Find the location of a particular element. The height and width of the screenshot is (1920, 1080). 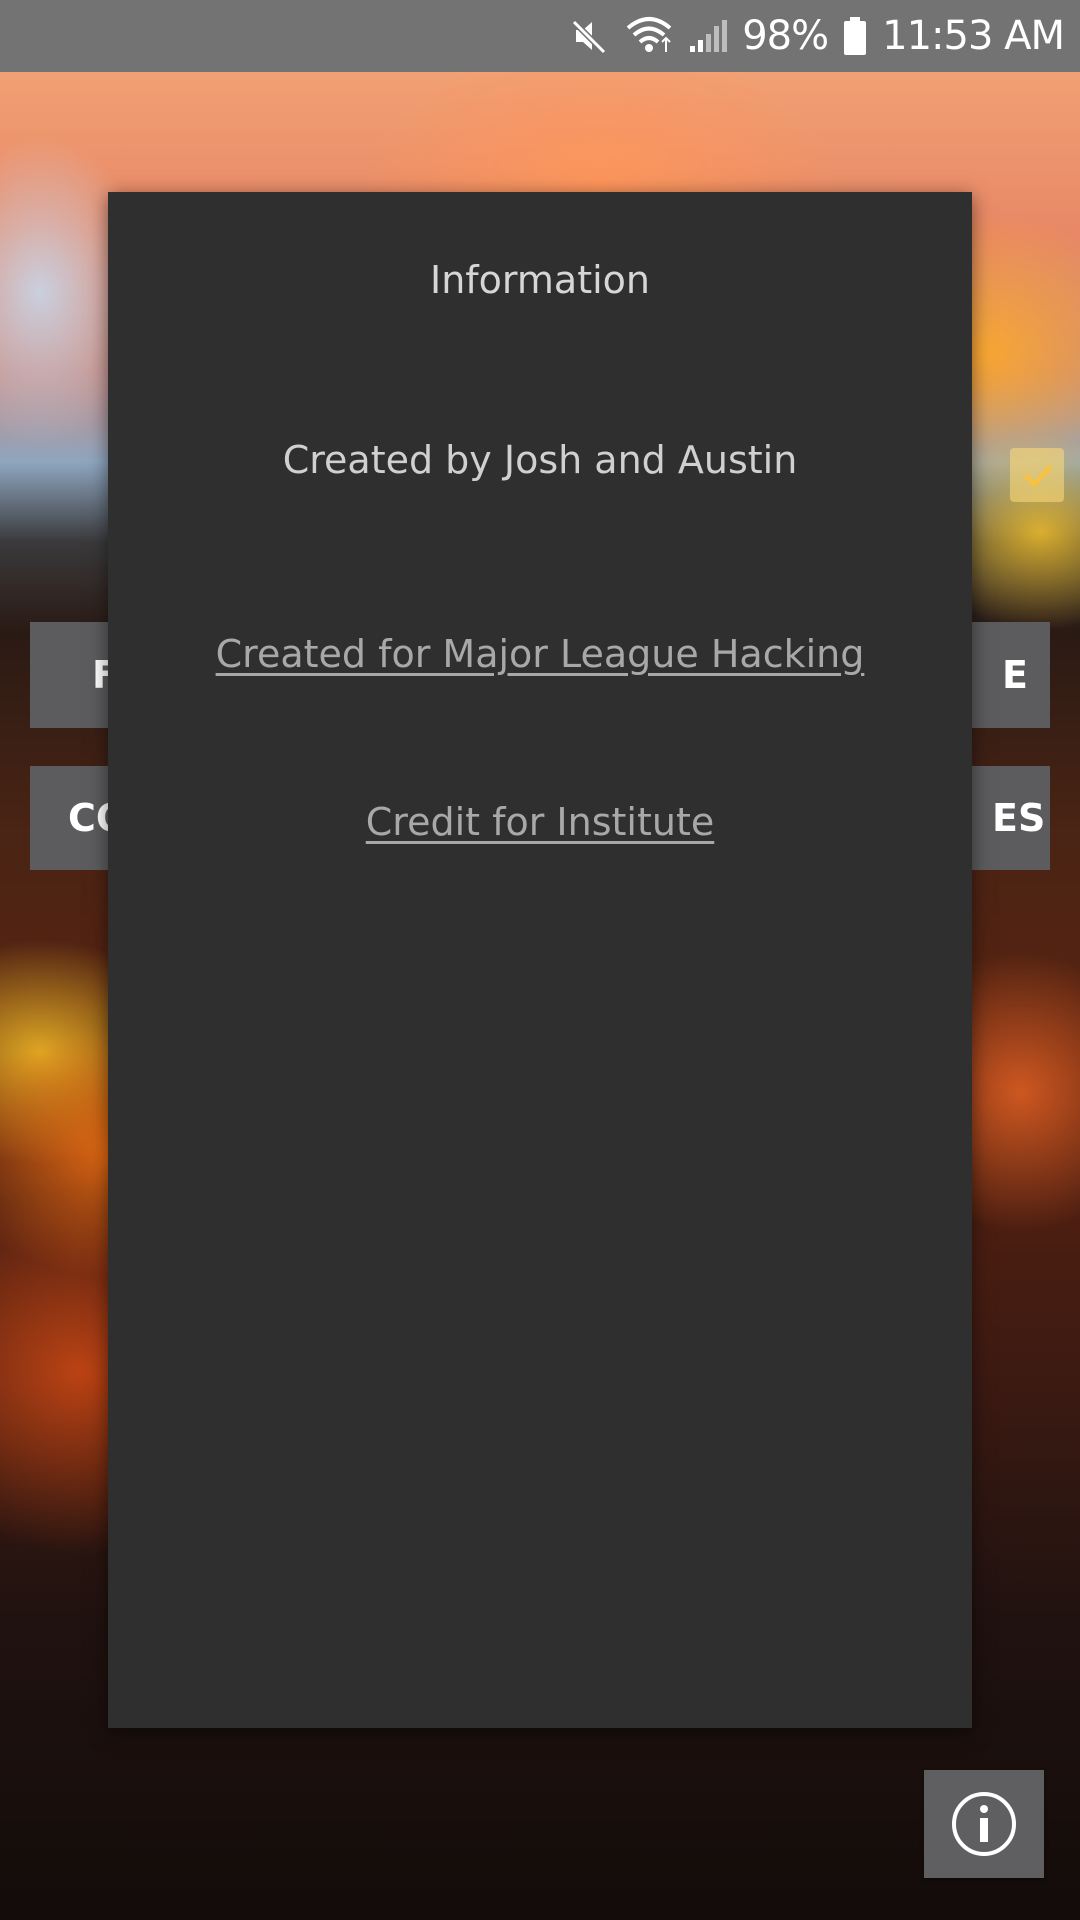

signal-icon is located at coordinates (708, 36).